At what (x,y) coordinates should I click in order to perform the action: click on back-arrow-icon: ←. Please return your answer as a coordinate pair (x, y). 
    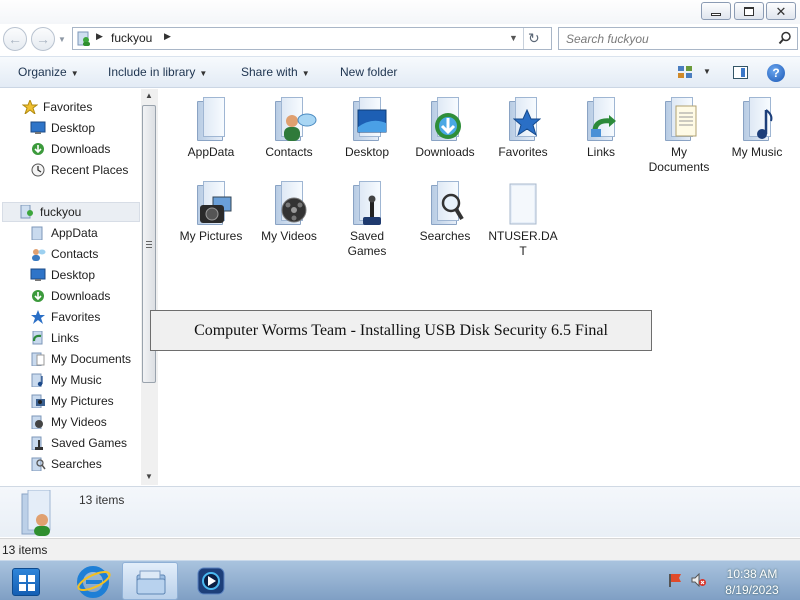
    Looking at the image, I should click on (15, 39).